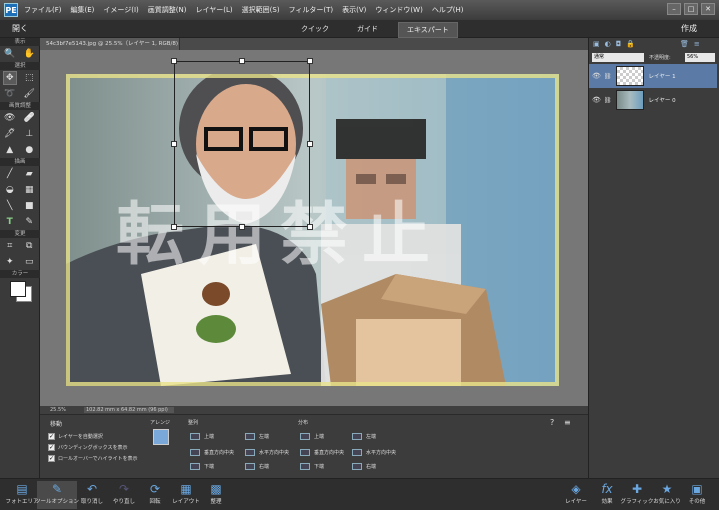 Image resolution: width=719 pixels, height=510 pixels. I want to click on show-bounding-box-checkbox: ✓ バウンディングボックスを表示, so click(93, 447).